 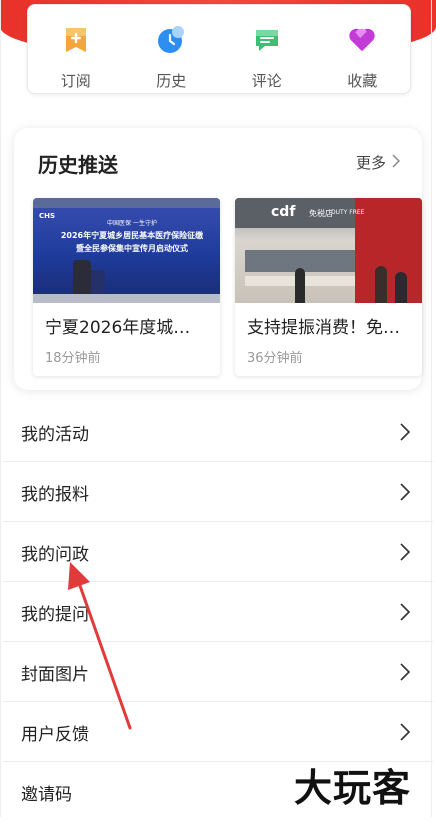 I want to click on news-thumbnail: cdf 免税店 DUTY FREE, so click(x=328, y=250).